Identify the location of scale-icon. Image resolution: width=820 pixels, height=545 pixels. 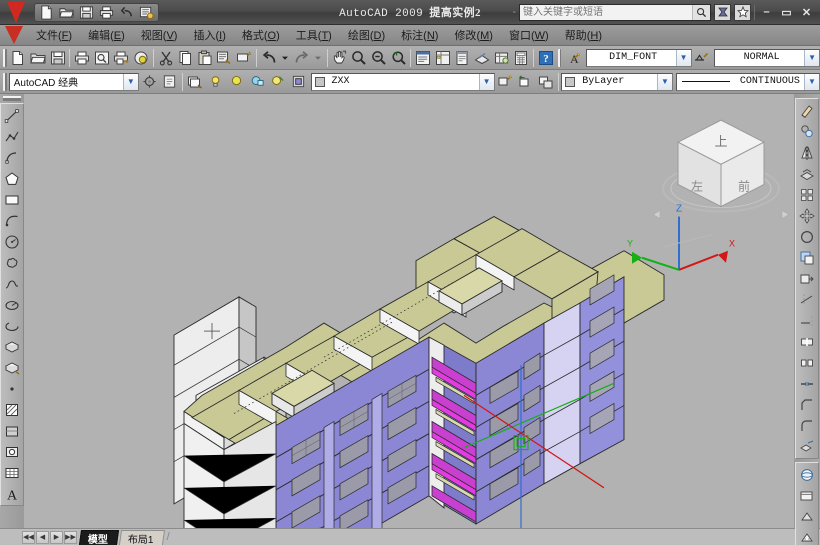
(807, 257).